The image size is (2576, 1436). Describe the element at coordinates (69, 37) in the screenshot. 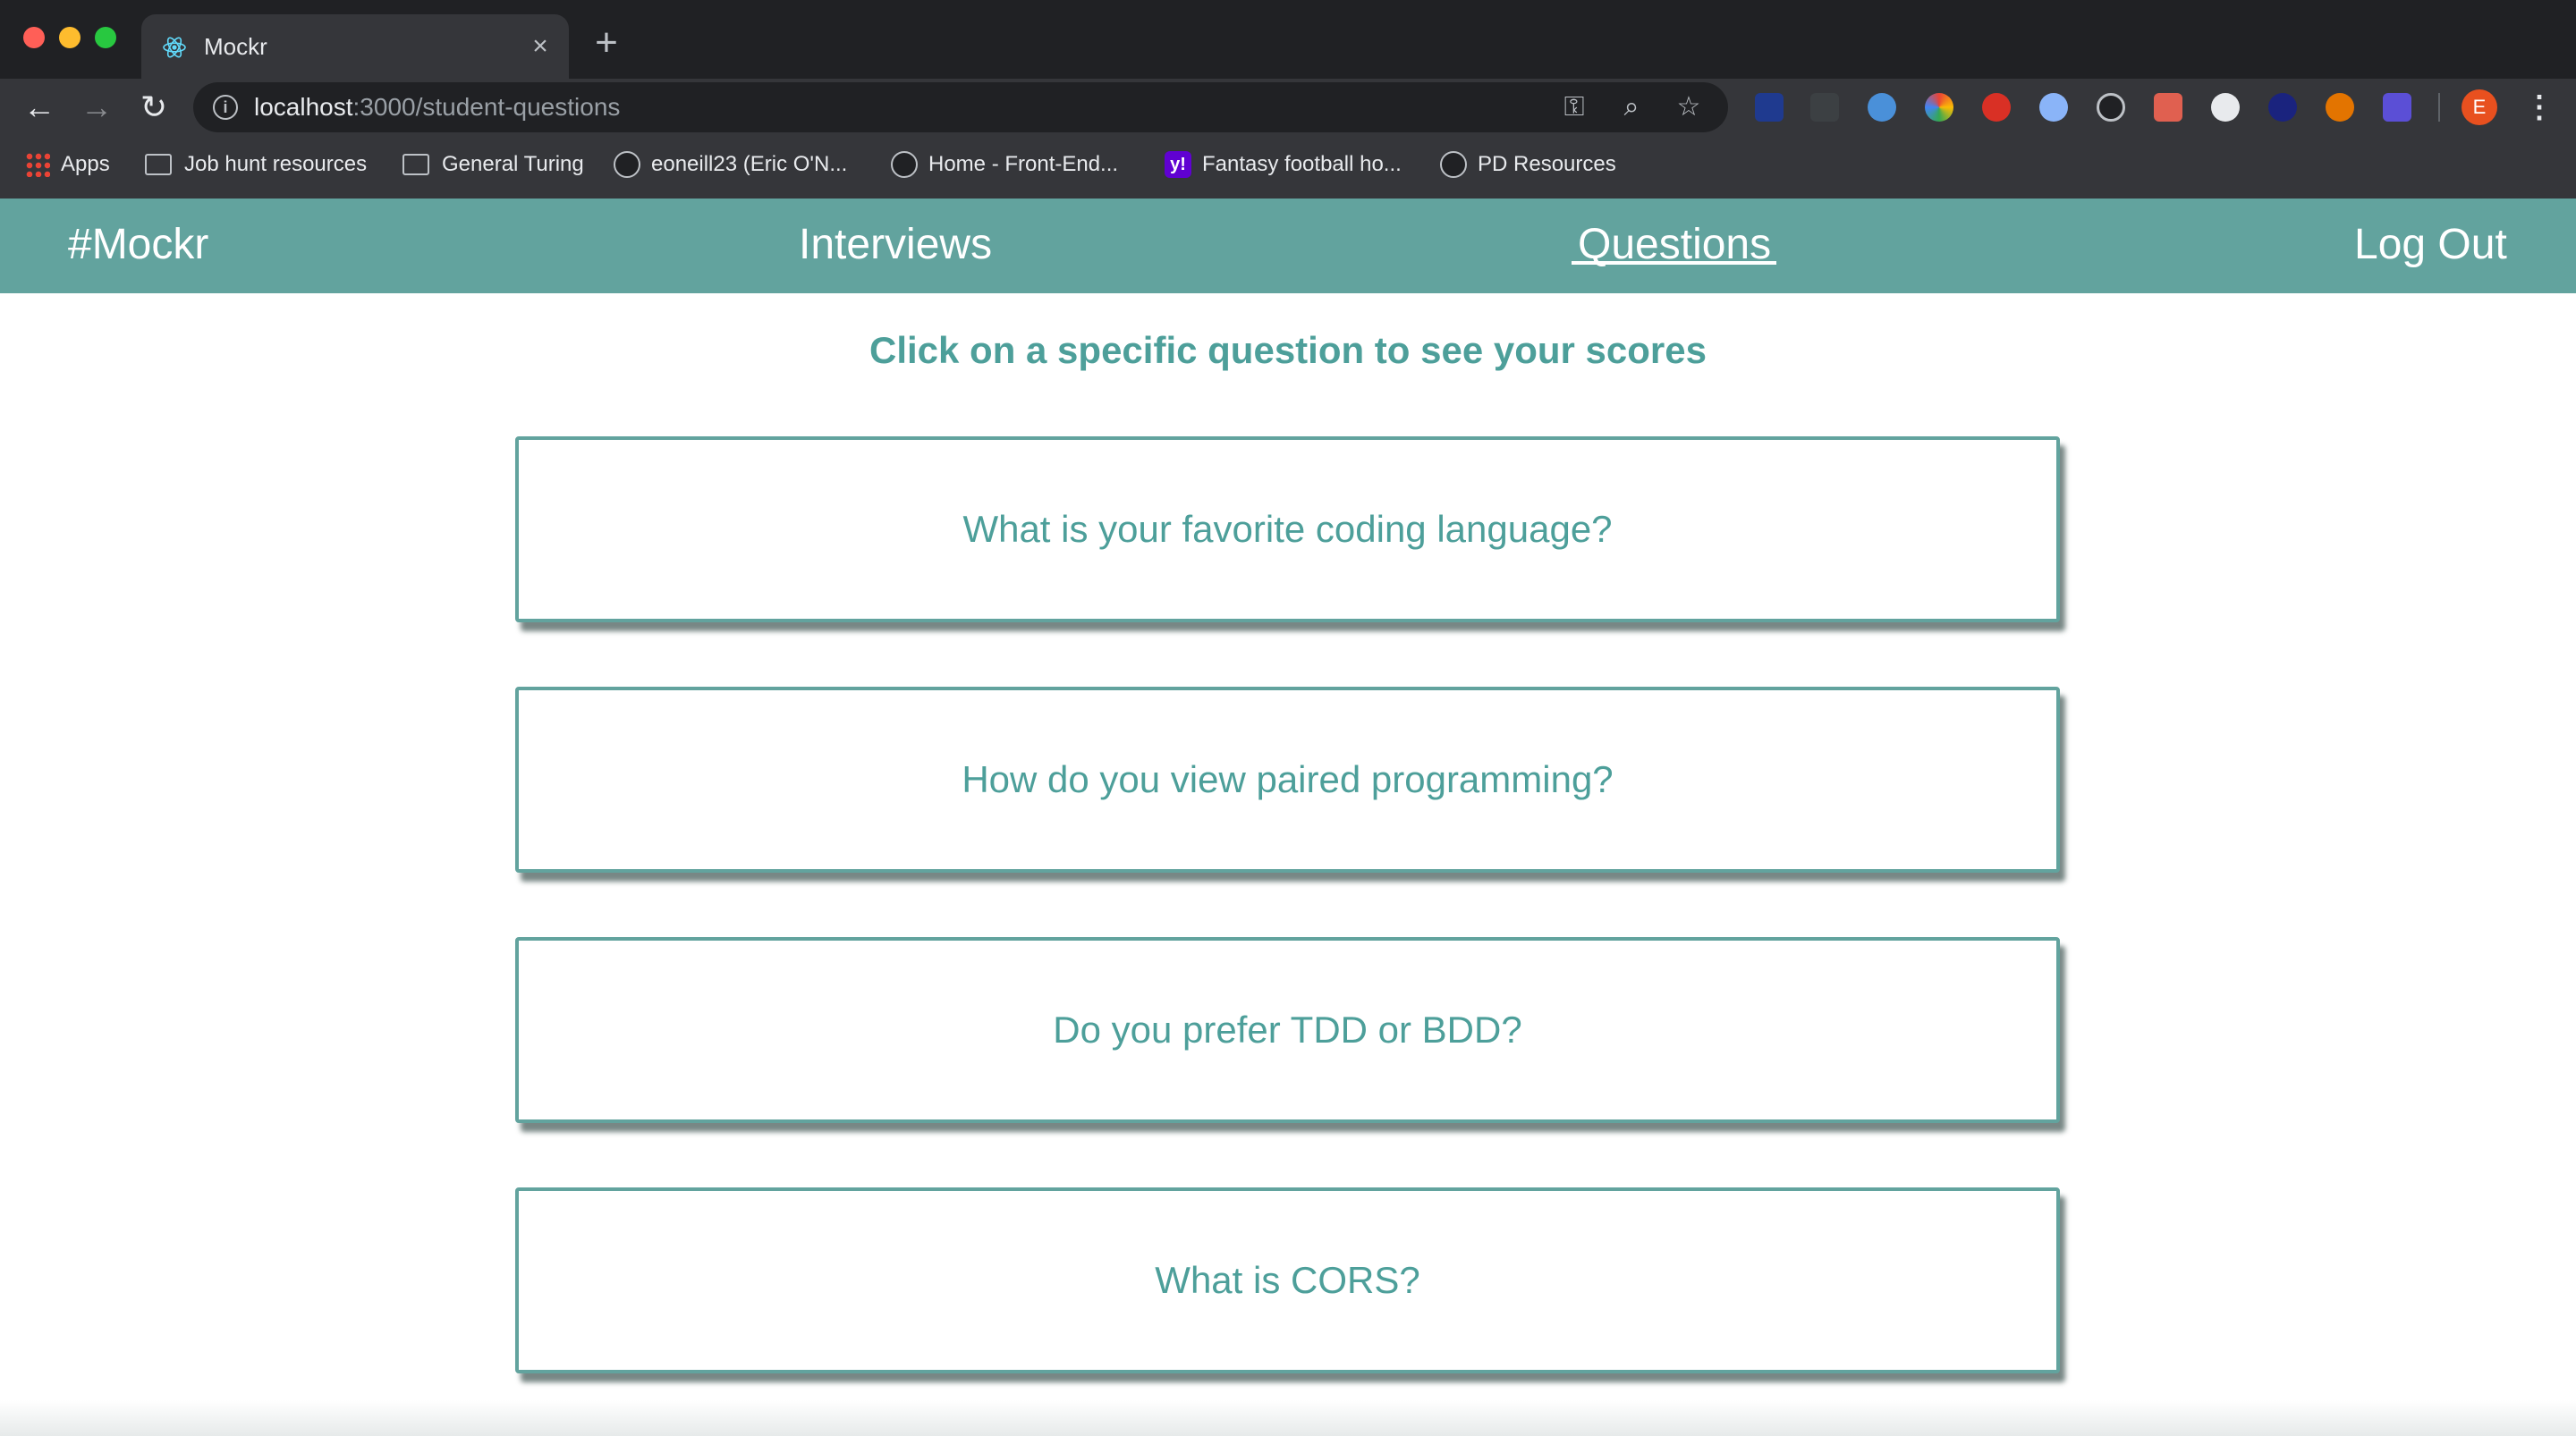

I see `minimize-window-button` at that location.